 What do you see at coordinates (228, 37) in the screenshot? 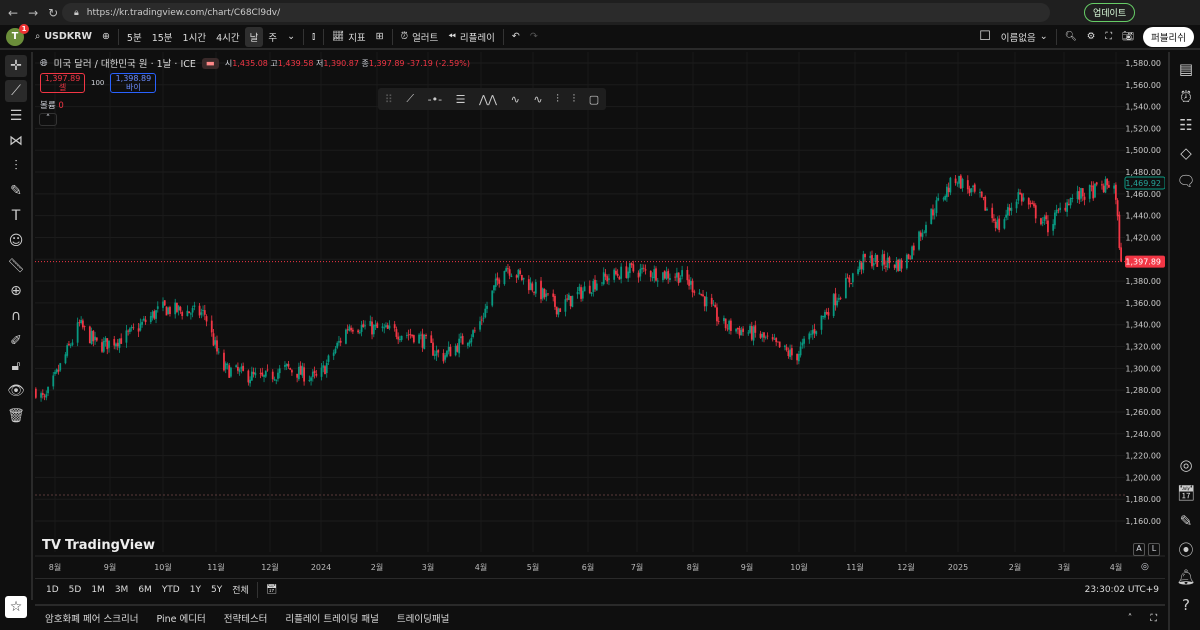
I see `interval-4h: 4시간` at bounding box center [228, 37].